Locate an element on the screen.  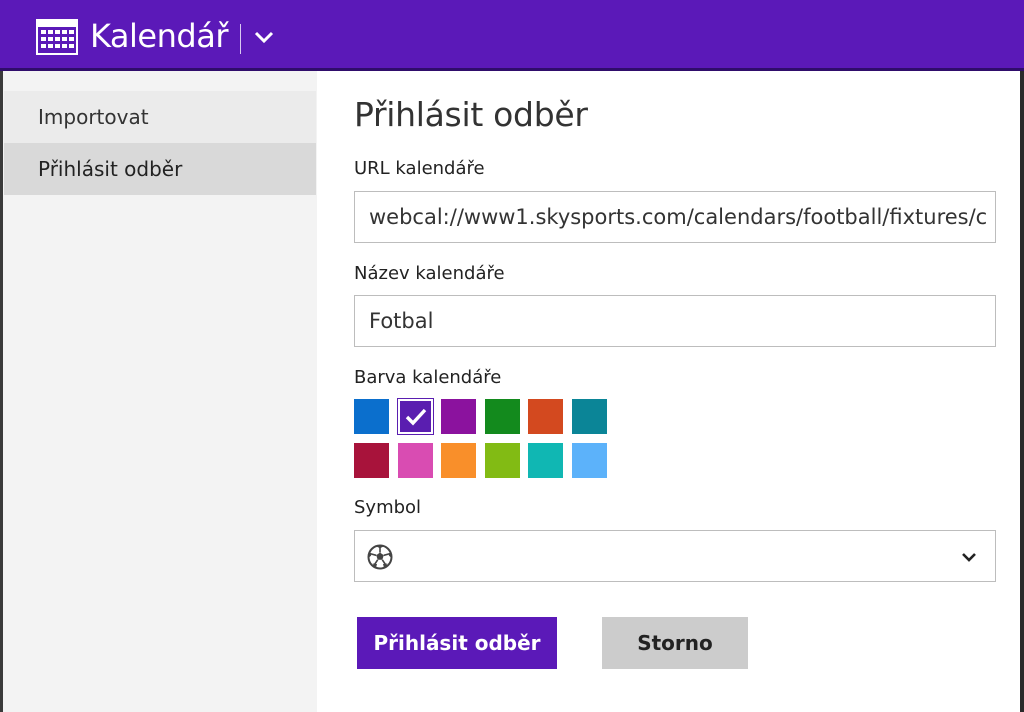
window-edge is located at coordinates (1022, 391).